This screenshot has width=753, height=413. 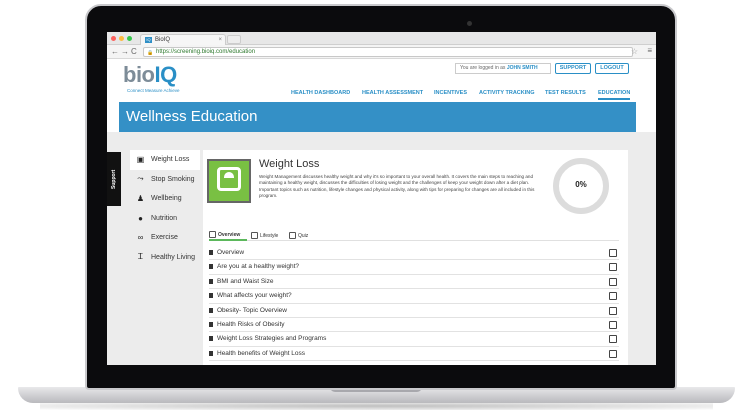 I want to click on person-icon: ♟, so click(x=140, y=199).